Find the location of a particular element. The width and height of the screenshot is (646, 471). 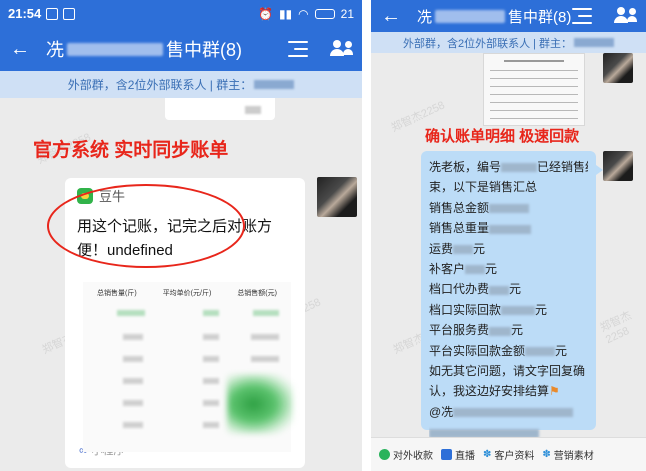

wifi-icon: ◠ is located at coordinates (303, 13).